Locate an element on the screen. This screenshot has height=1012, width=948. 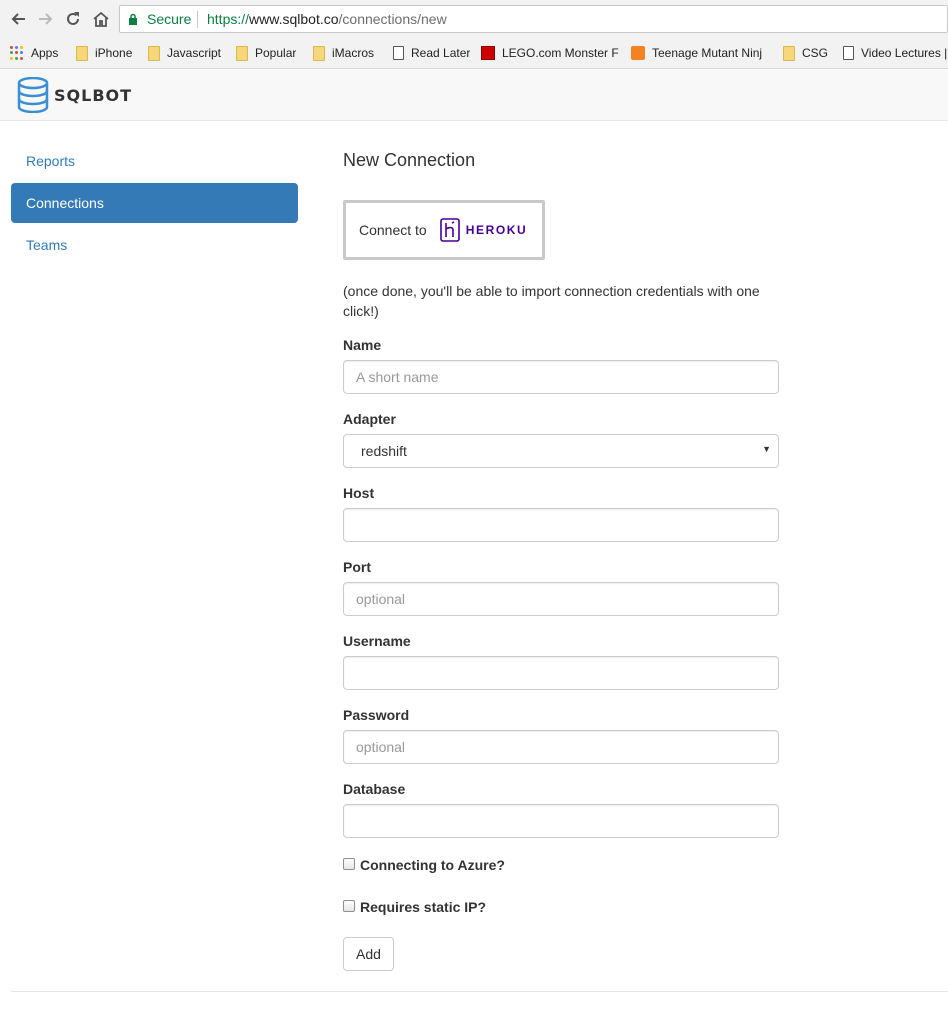
bookmark-lego: LEGO.com Monster Fi is located at coordinates (550, 53).